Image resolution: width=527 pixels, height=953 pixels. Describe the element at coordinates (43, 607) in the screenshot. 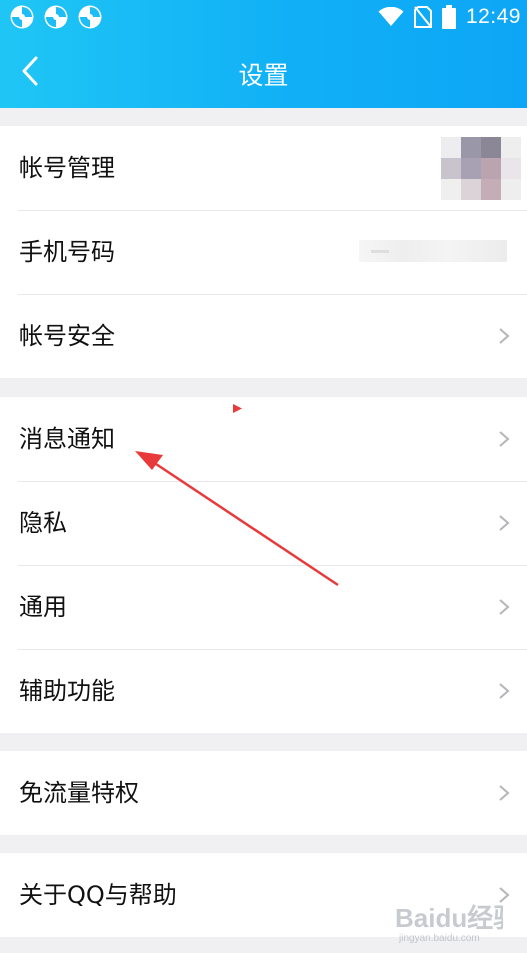

I see `row-label: 通用` at that location.